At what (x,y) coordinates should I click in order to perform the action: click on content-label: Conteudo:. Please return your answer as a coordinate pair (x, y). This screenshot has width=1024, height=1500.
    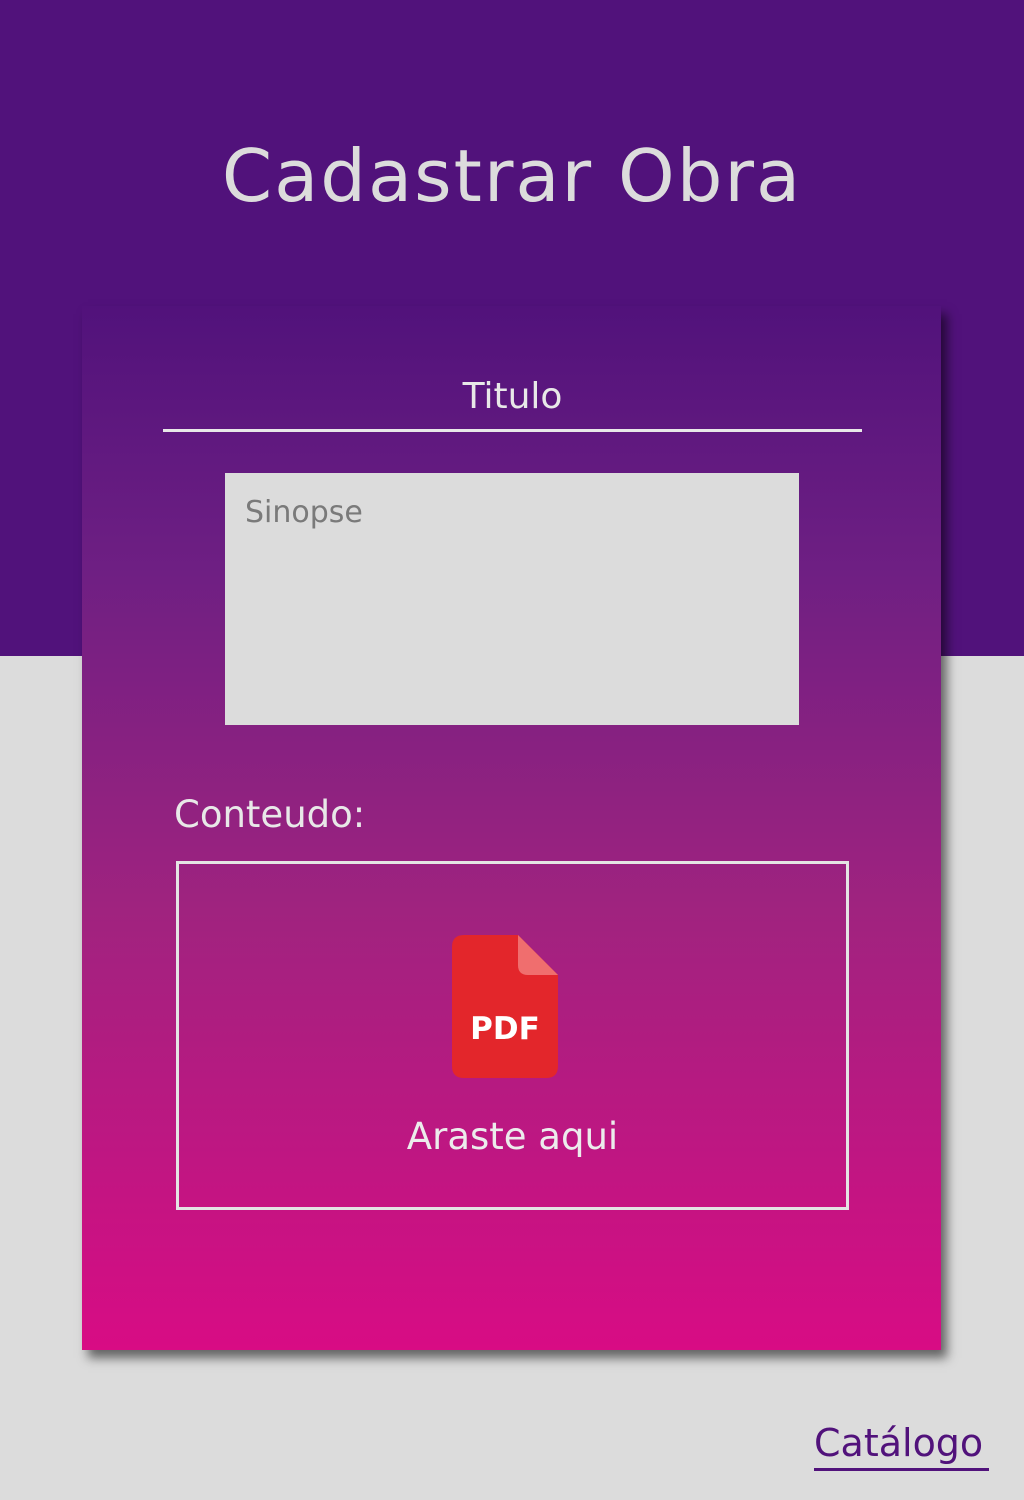
    Looking at the image, I should click on (270, 814).